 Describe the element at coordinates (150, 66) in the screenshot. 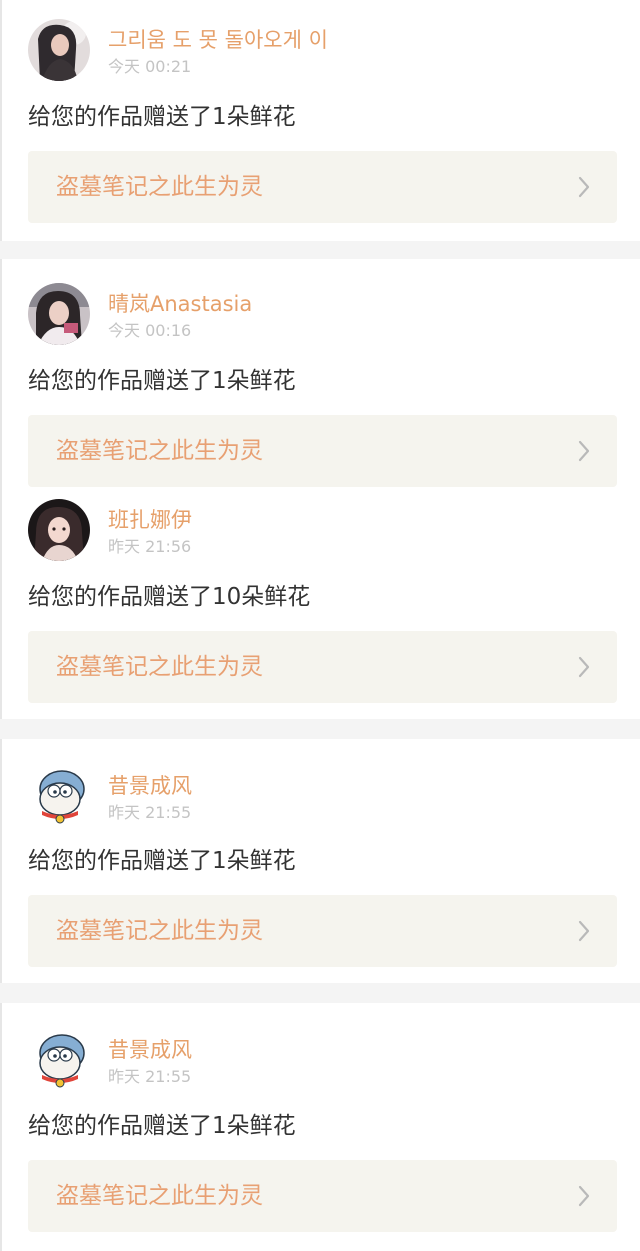

I see `timestamp: 今天 00:21` at that location.